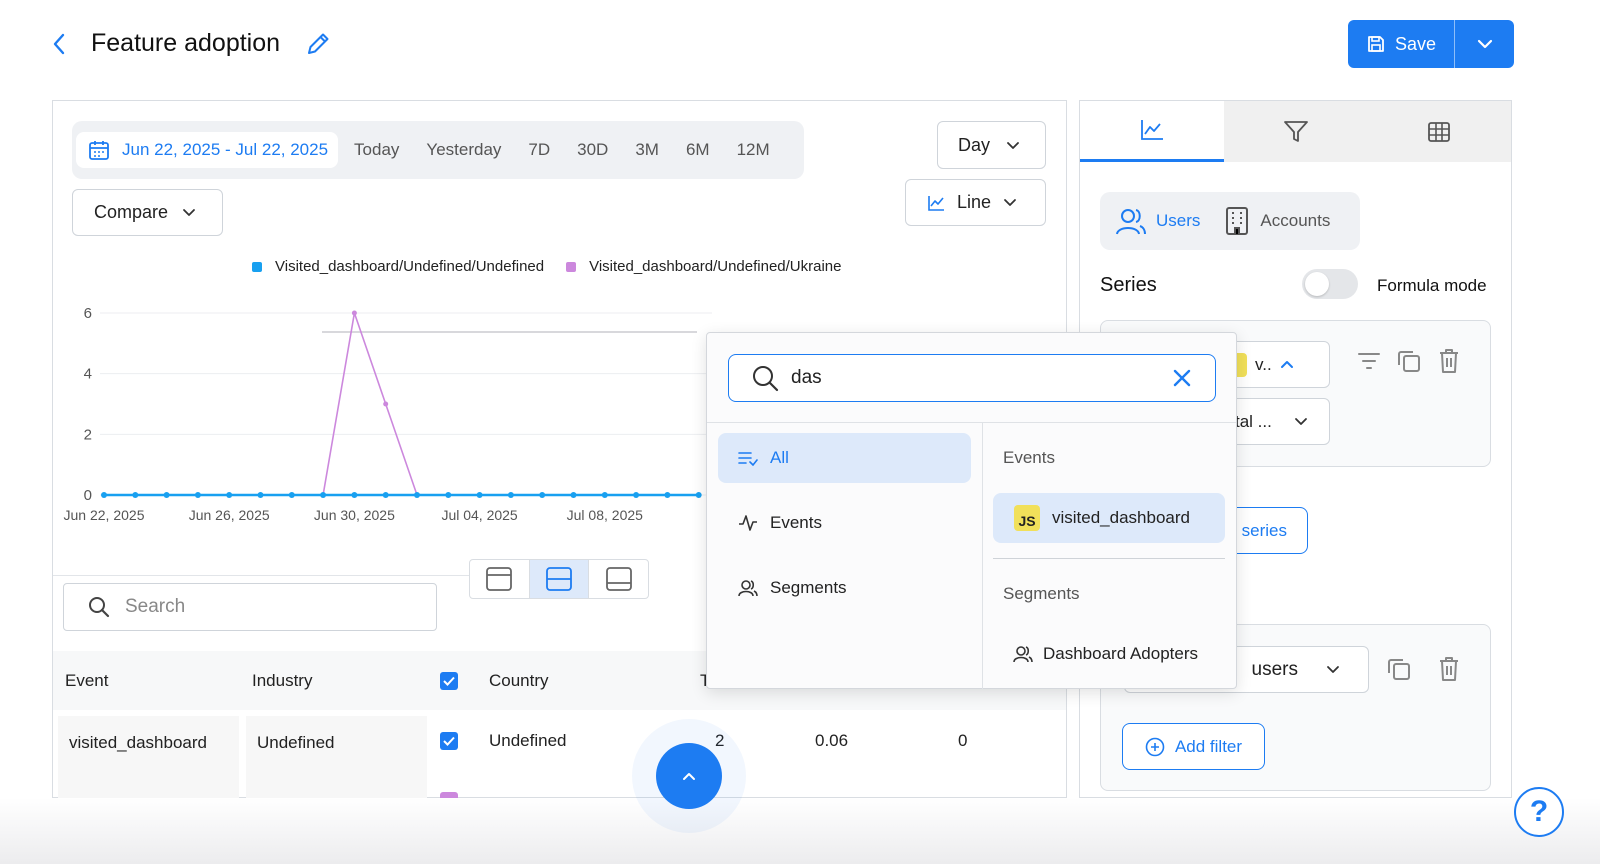  Describe the element at coordinates (1193, 746) in the screenshot. I see `add-filter-button: Add filter` at that location.